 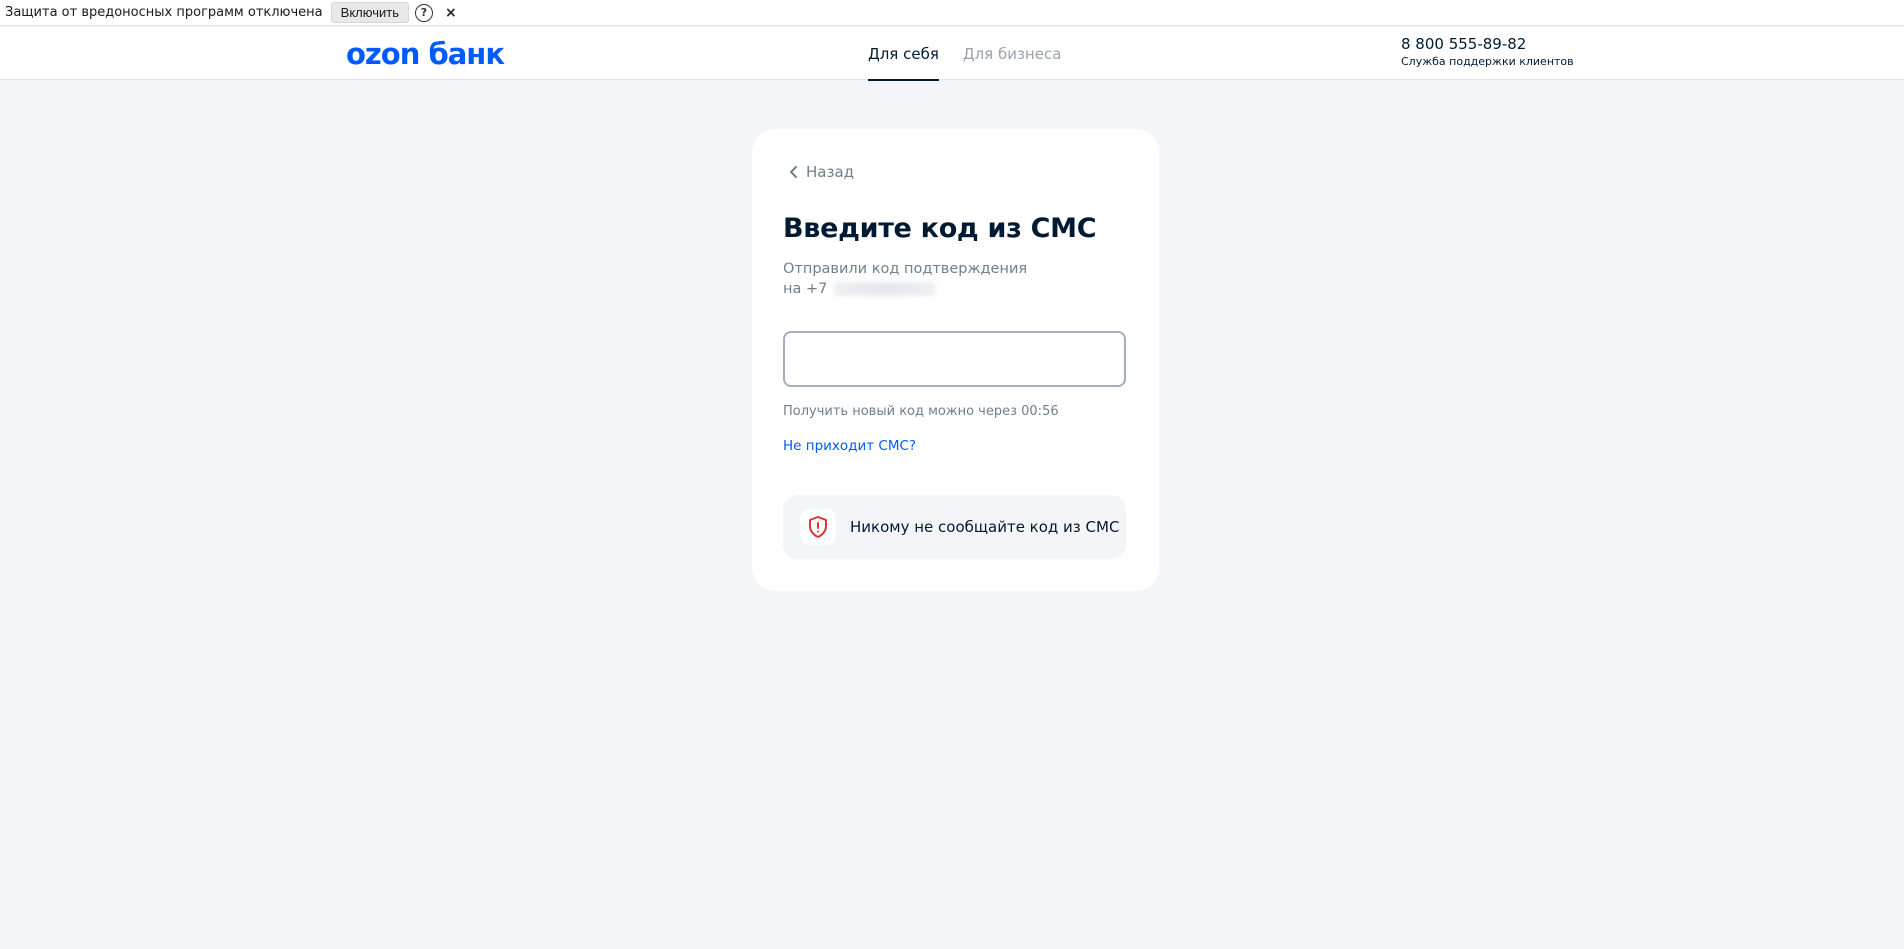 I want to click on protection-message: Защита от вредоносных программ отключена, so click(x=164, y=12).